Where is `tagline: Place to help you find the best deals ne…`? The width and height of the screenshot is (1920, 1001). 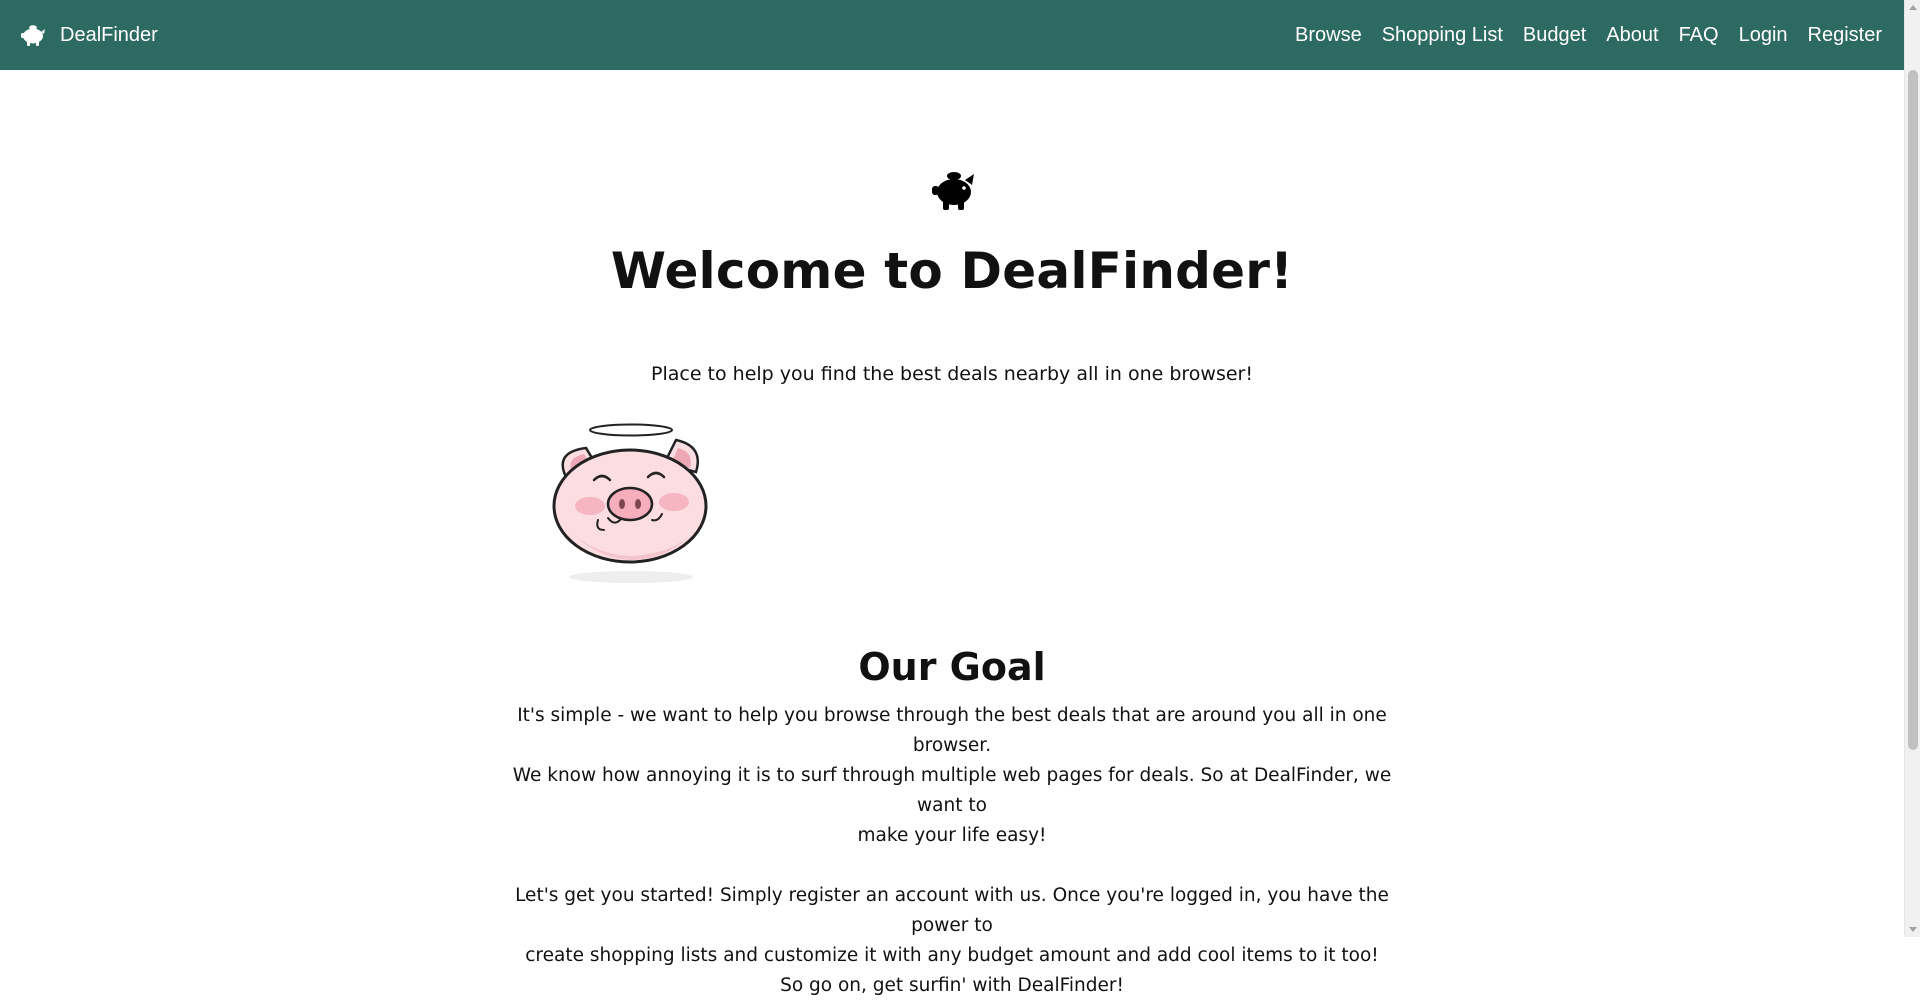
tagline: Place to help you find the best deals ne… is located at coordinates (952, 374).